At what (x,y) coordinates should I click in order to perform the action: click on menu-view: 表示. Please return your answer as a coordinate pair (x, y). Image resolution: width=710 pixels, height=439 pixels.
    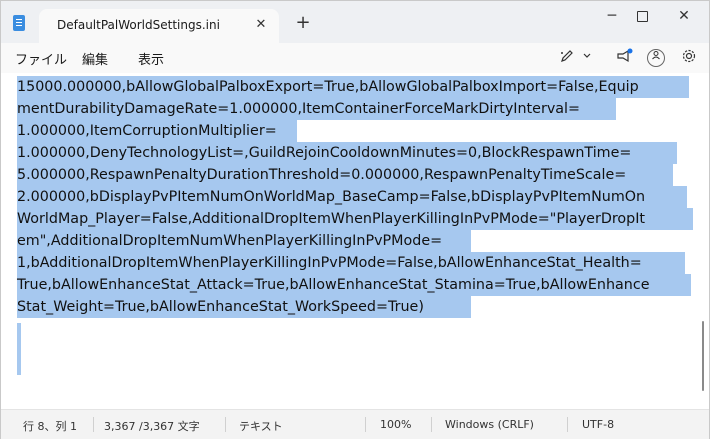
    Looking at the image, I should click on (151, 58).